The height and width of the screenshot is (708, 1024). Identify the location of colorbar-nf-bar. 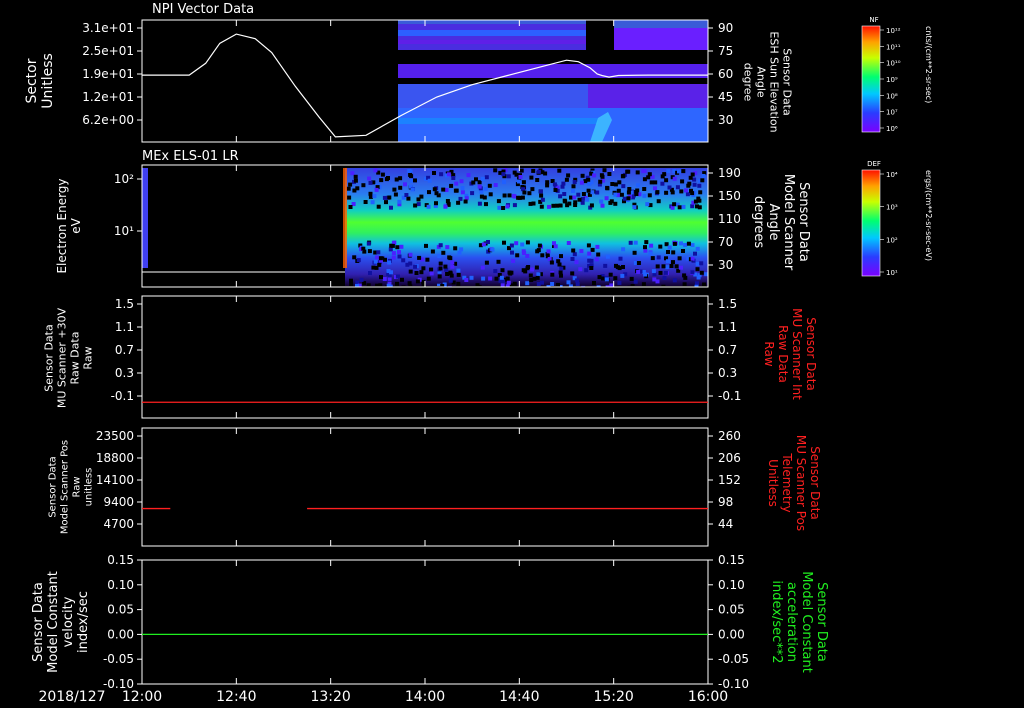
(871, 79).